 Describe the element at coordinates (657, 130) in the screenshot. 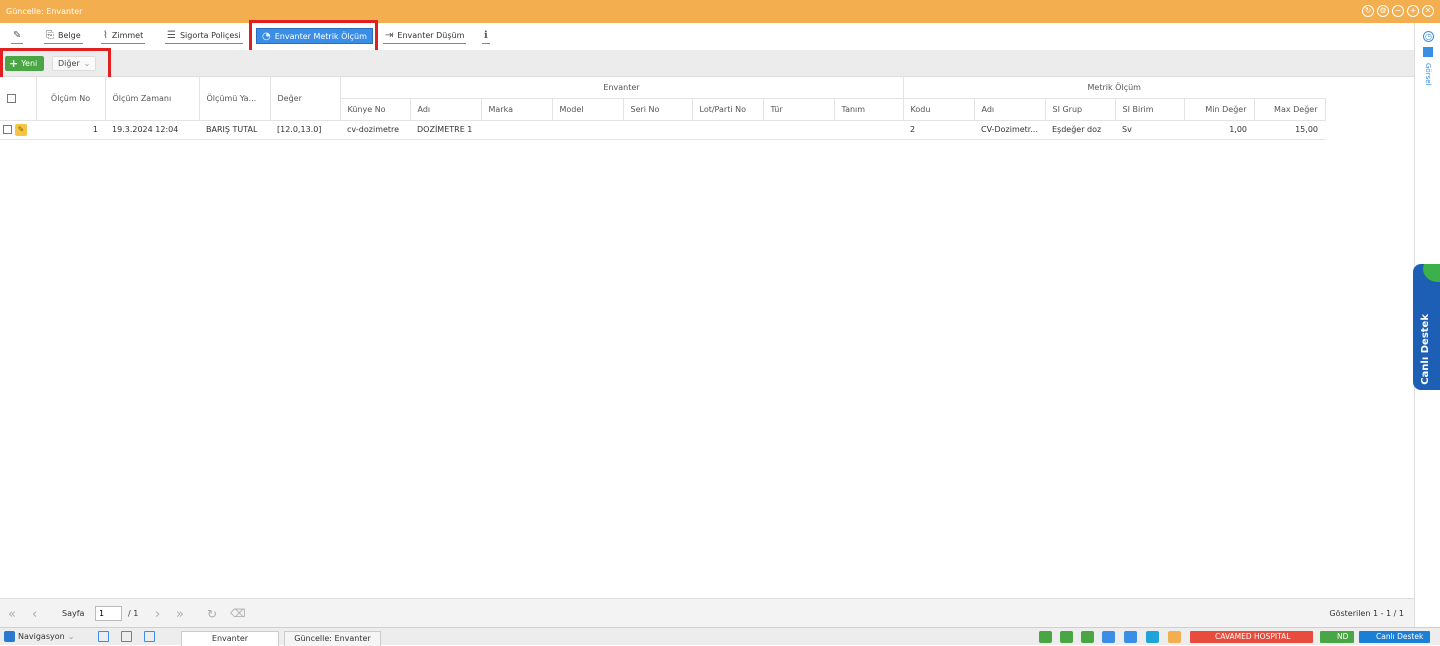

I see `cell-seri-no` at that location.